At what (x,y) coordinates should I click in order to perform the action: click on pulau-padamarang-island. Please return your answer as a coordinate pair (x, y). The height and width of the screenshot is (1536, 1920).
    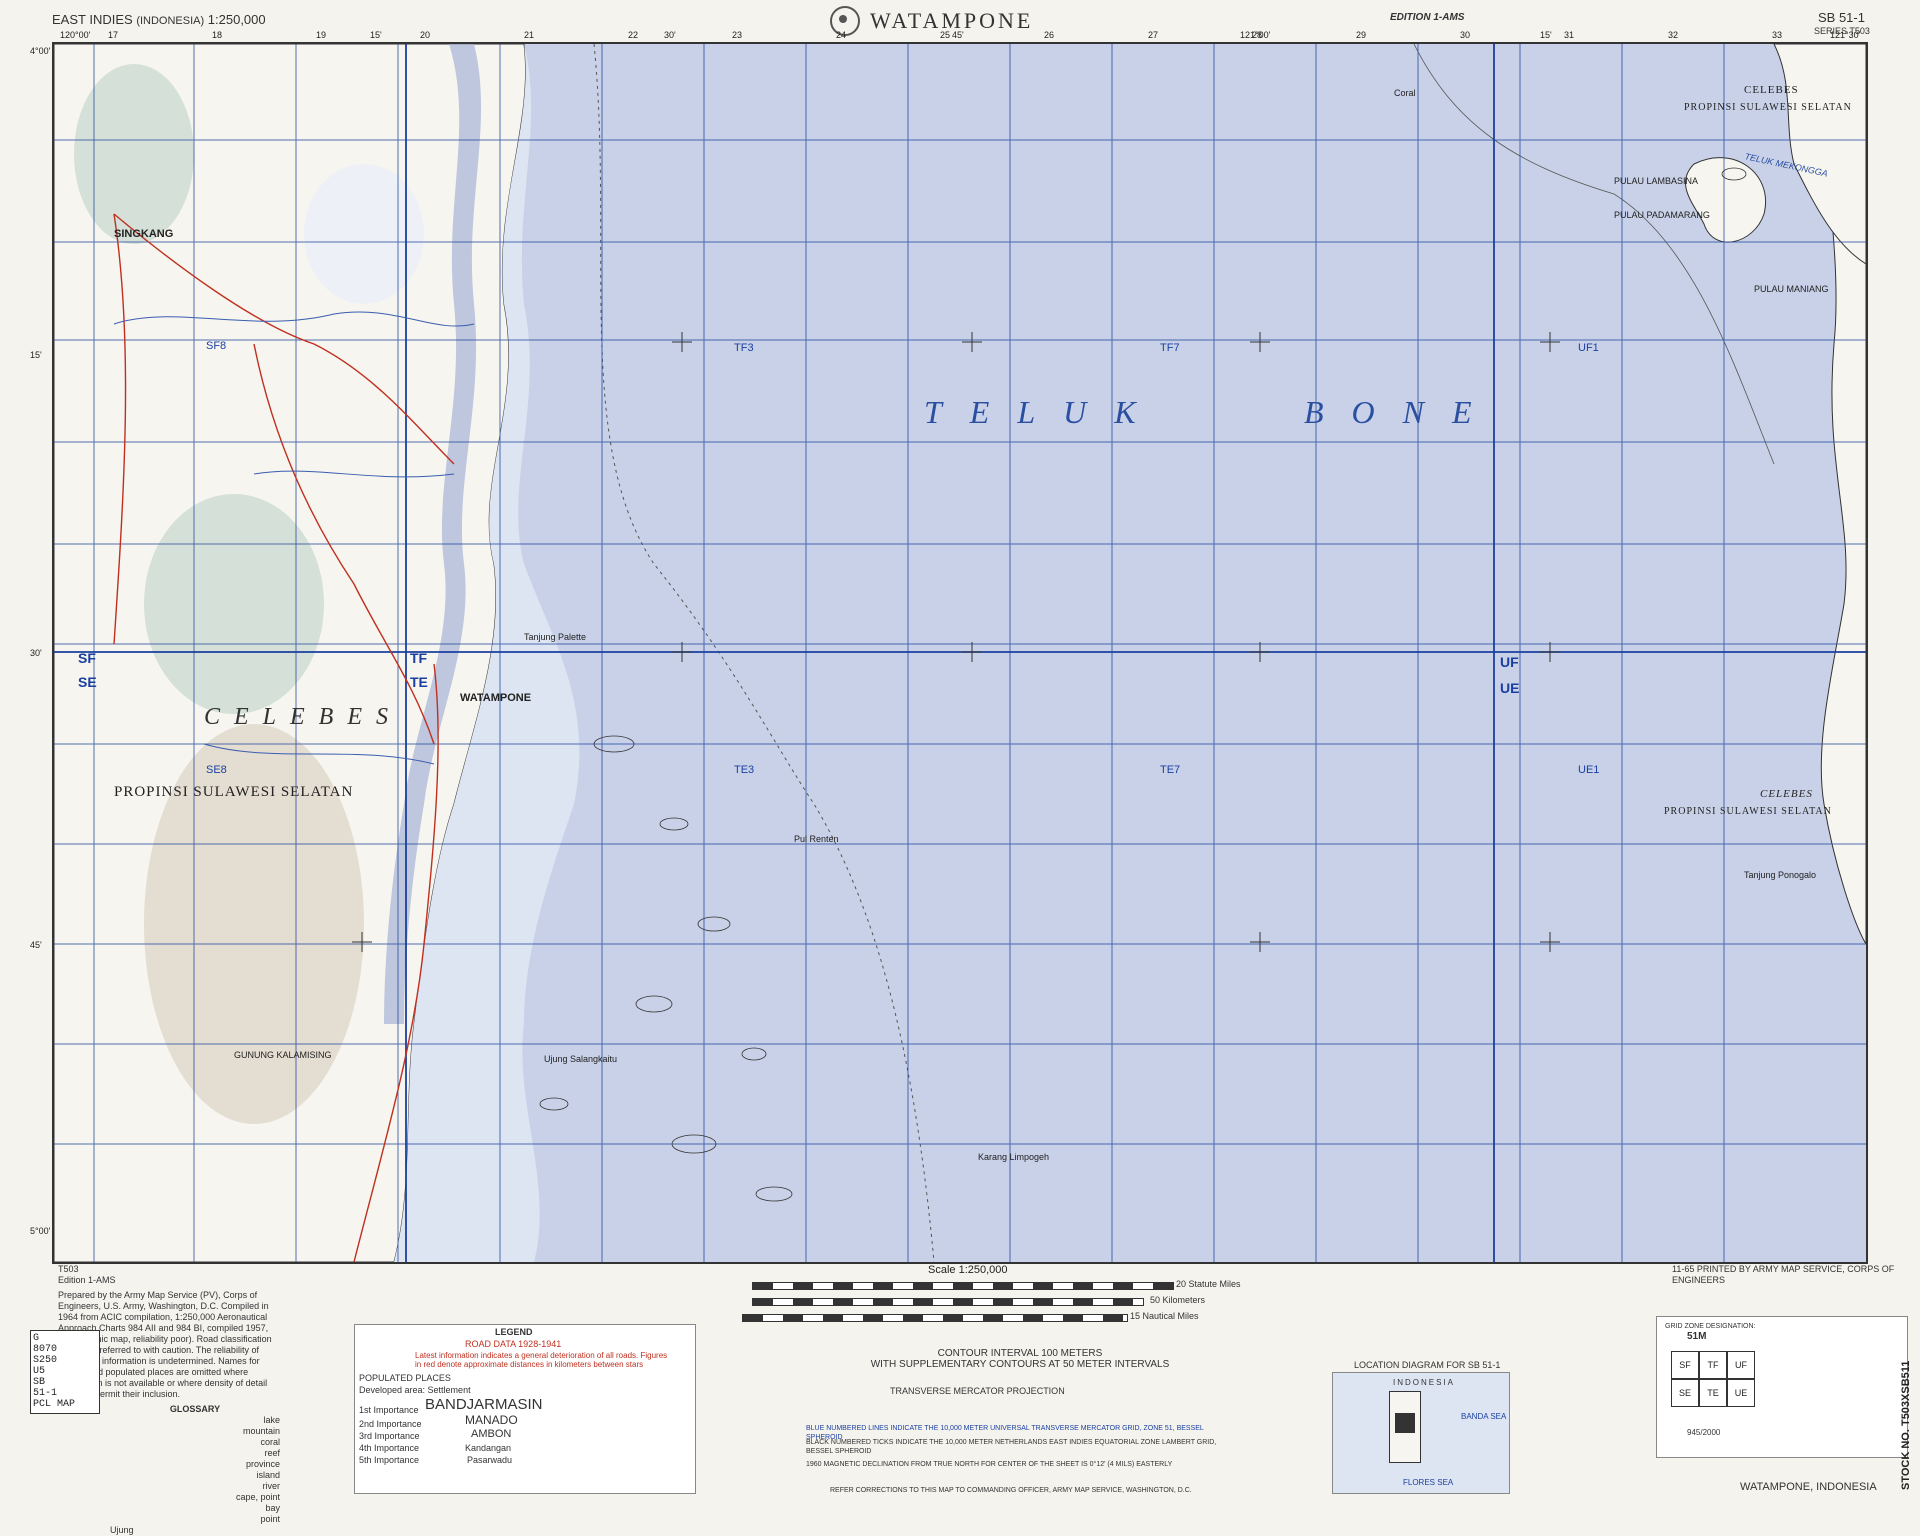
    Looking at the image, I should click on (1725, 200).